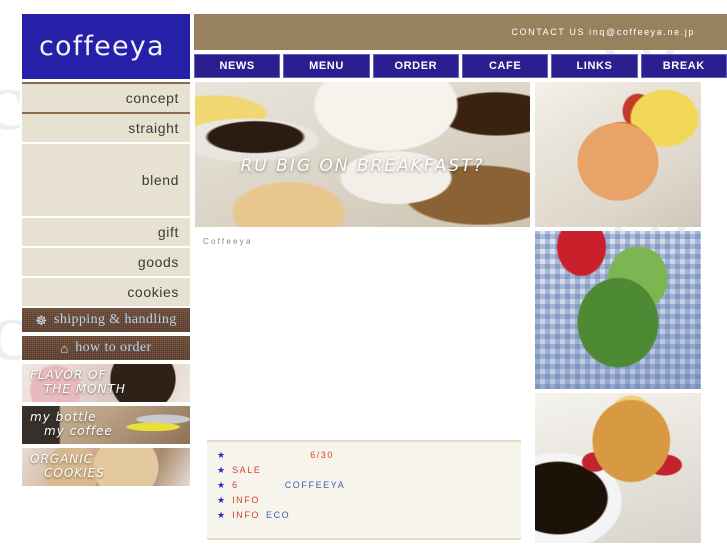 The height and width of the screenshot is (545, 727). What do you see at coordinates (74, 473) in the screenshot?
I see `banner-line-2: COOKIES` at bounding box center [74, 473].